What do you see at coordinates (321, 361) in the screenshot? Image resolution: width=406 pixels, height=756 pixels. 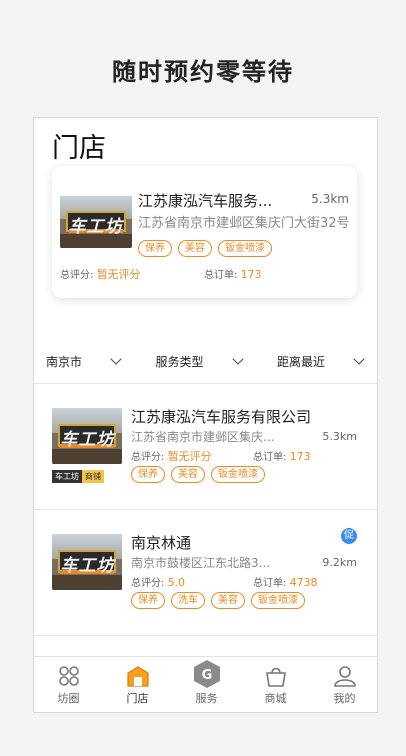 I see `filter-sort-distance: 距离最近` at bounding box center [321, 361].